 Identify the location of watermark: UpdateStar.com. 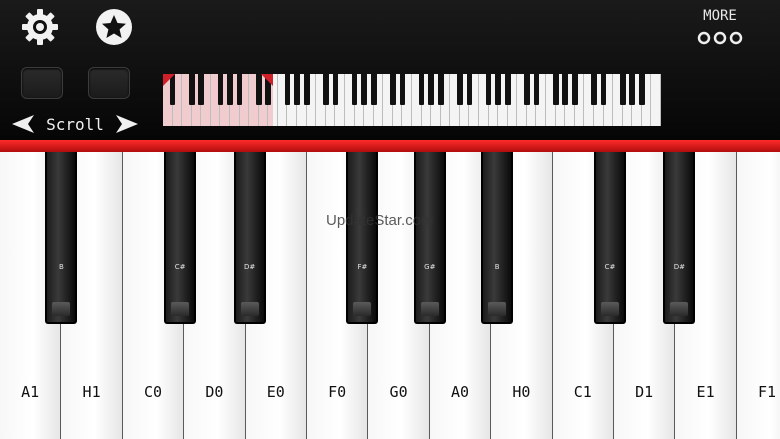
(380, 220).